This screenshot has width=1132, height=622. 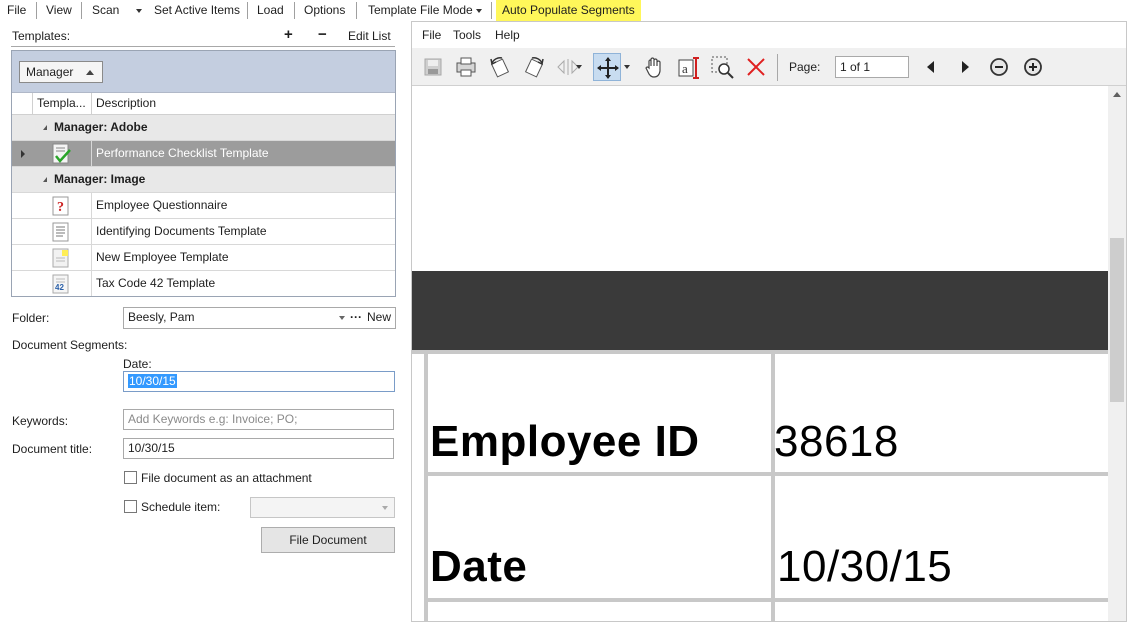 What do you see at coordinates (137, 364) in the screenshot?
I see `date-segment-label: Date:` at bounding box center [137, 364].